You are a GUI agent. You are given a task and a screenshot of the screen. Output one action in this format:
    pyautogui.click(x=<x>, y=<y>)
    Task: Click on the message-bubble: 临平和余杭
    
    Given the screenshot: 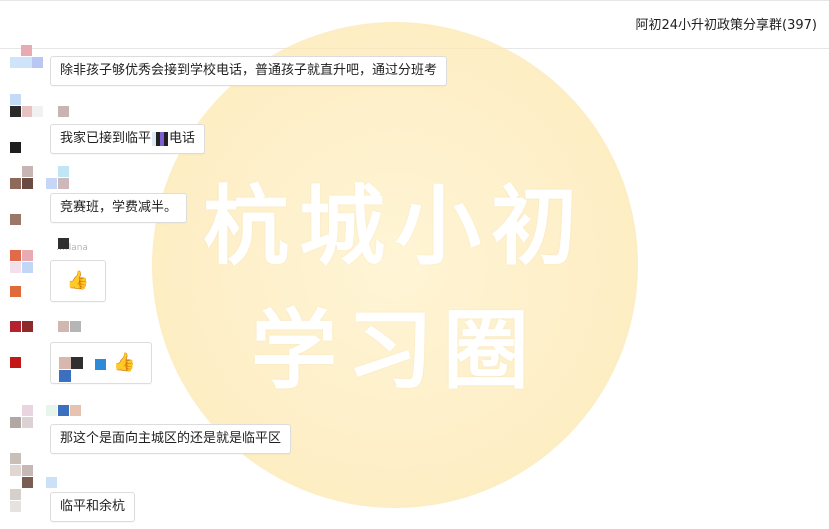 What is the action you would take?
    pyautogui.click(x=93, y=507)
    